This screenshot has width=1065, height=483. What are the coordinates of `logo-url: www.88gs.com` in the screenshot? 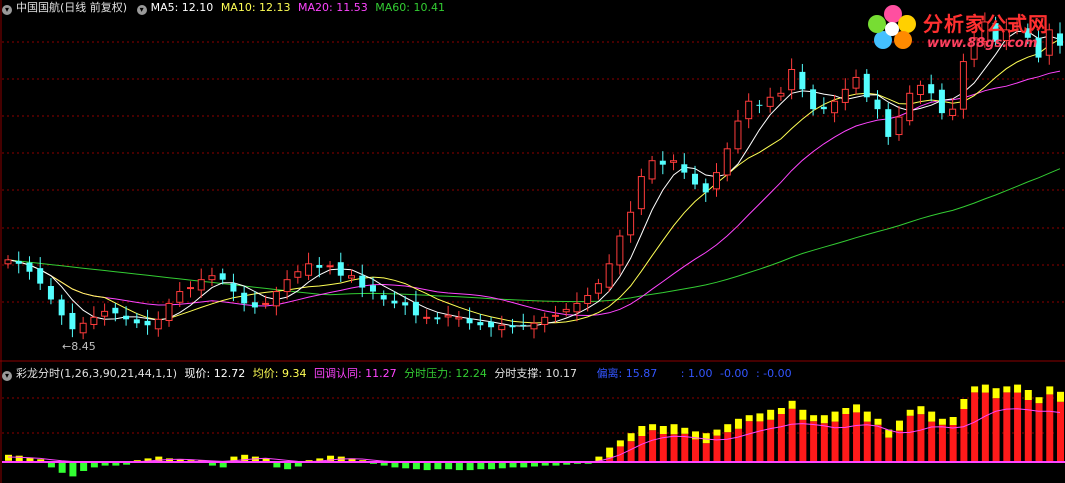 It's located at (982, 43).